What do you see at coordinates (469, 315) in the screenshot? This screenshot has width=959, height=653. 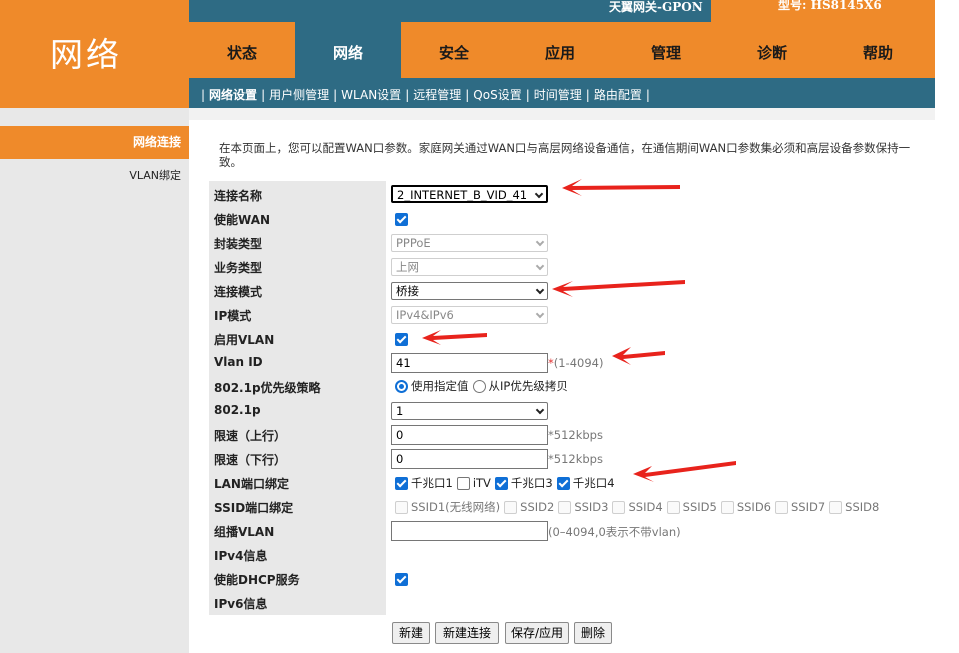 I see `ip-mode-select: IPv4&IPv6` at bounding box center [469, 315].